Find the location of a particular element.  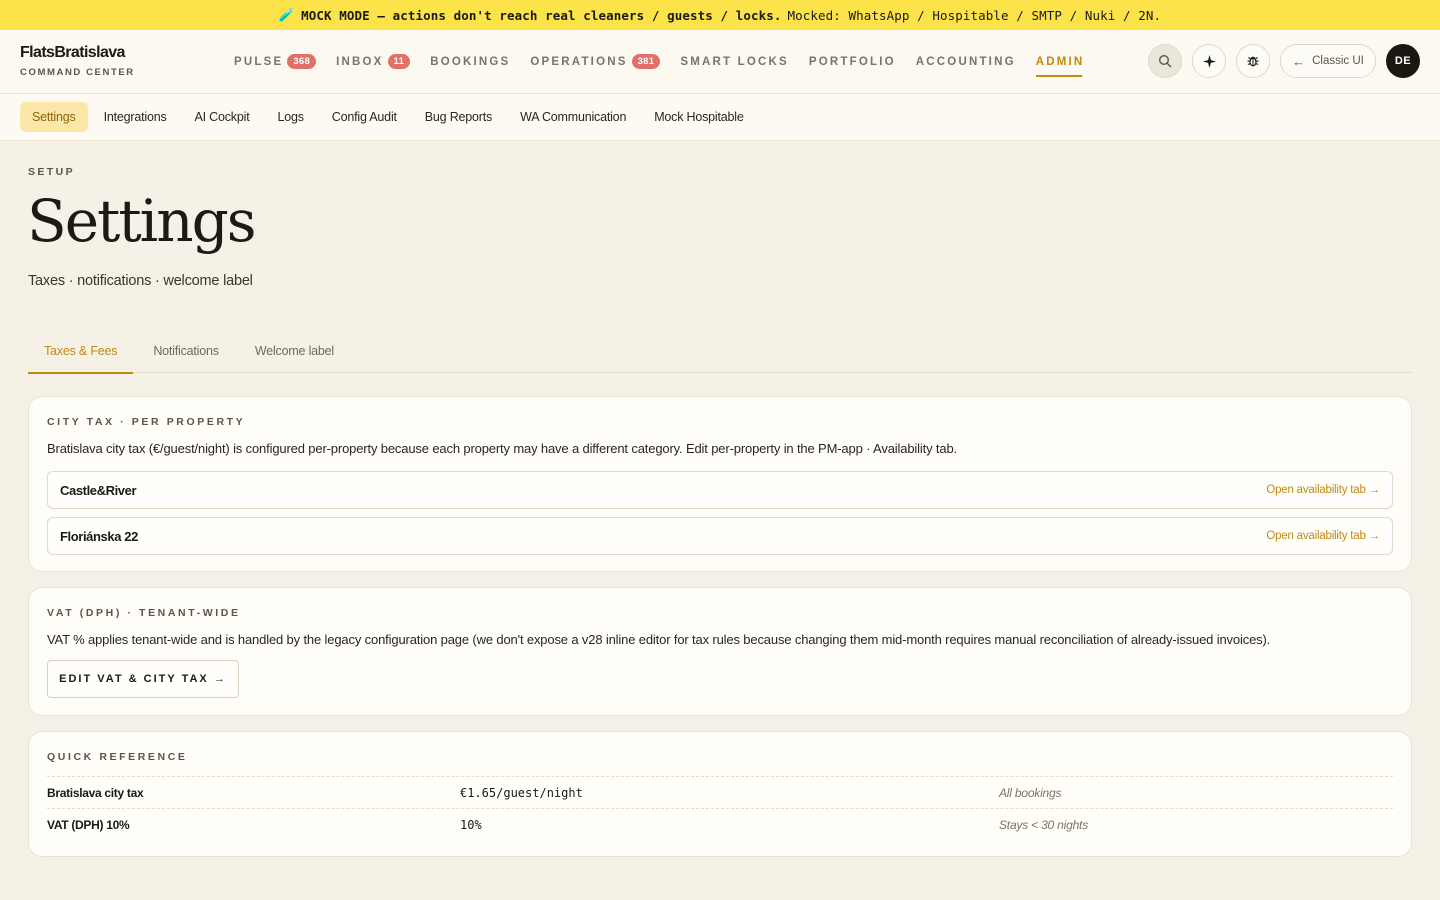

reference-value: 10% is located at coordinates (471, 824).